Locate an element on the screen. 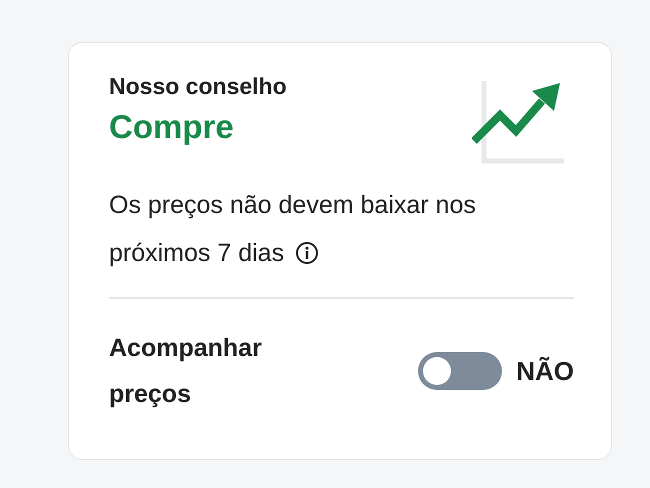 Image resolution: width=650 pixels, height=488 pixels. advice-verdict: Compre is located at coordinates (172, 127).